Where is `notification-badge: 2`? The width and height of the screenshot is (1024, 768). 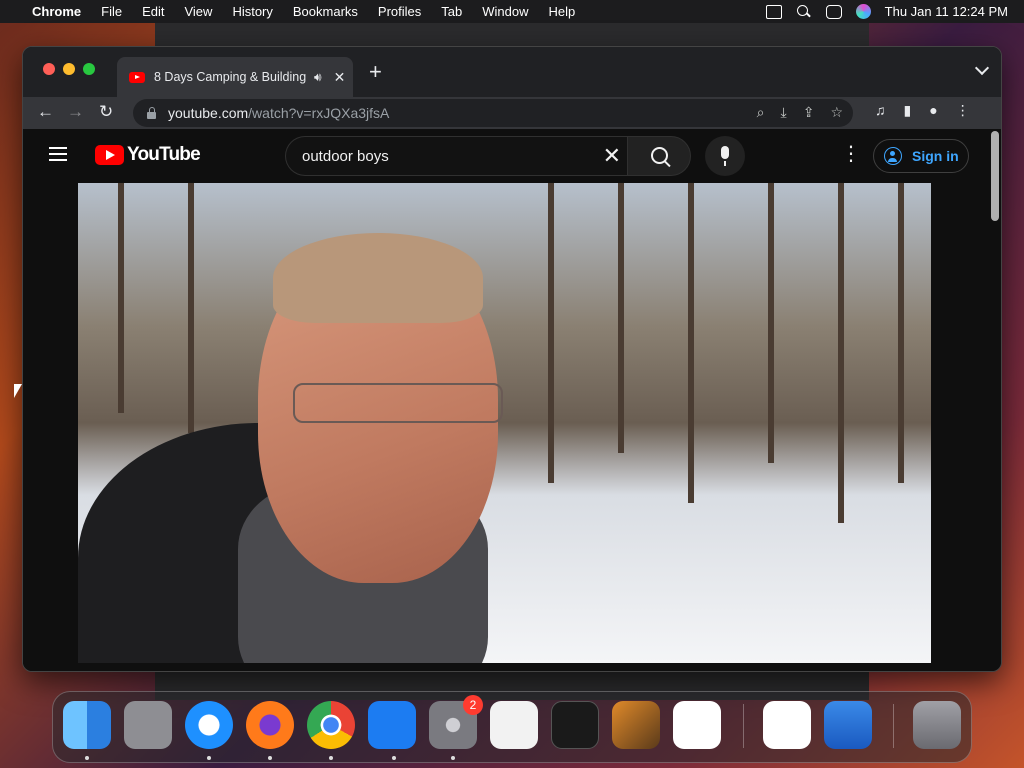 notification-badge: 2 is located at coordinates (473, 705).